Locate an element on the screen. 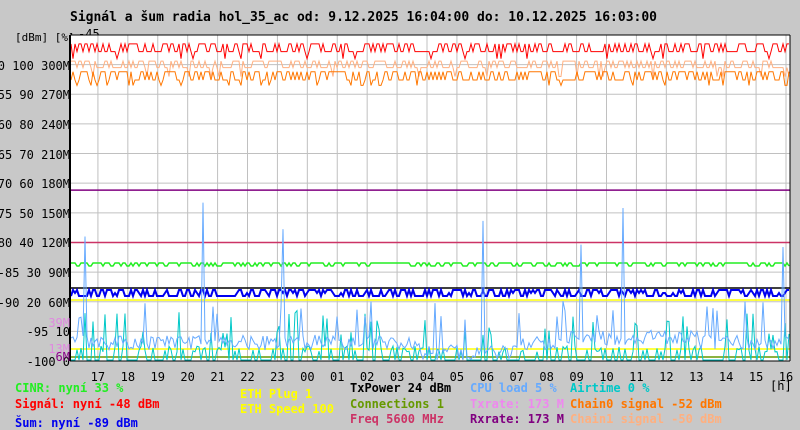  legend-cinr: CINR: nyní 33 % is located at coordinates (69, 388).